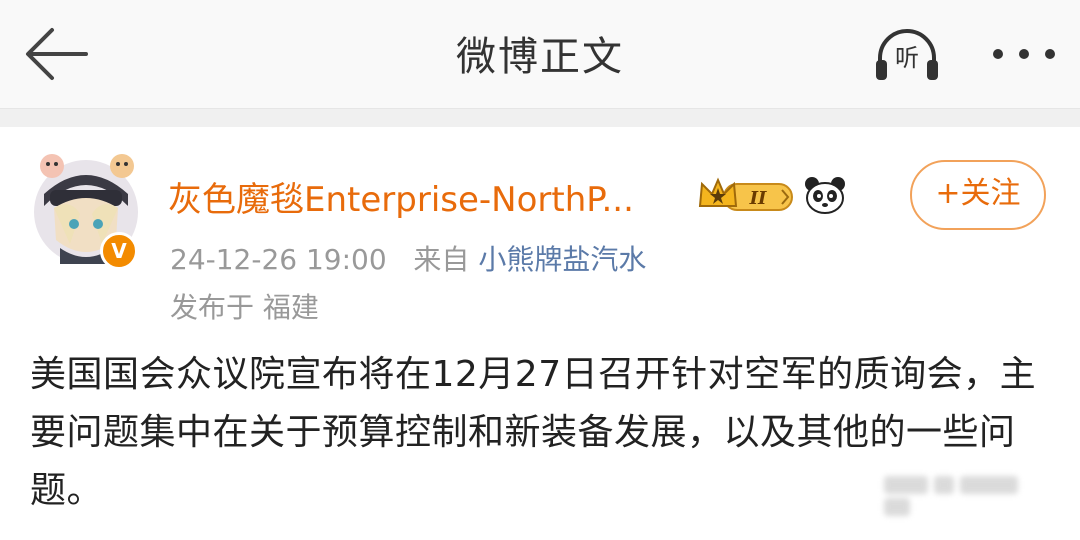  Describe the element at coordinates (408, 258) in the screenshot. I see `post-meta: 24-12-26 19:00 来自 小熊牌盐汽水` at that location.